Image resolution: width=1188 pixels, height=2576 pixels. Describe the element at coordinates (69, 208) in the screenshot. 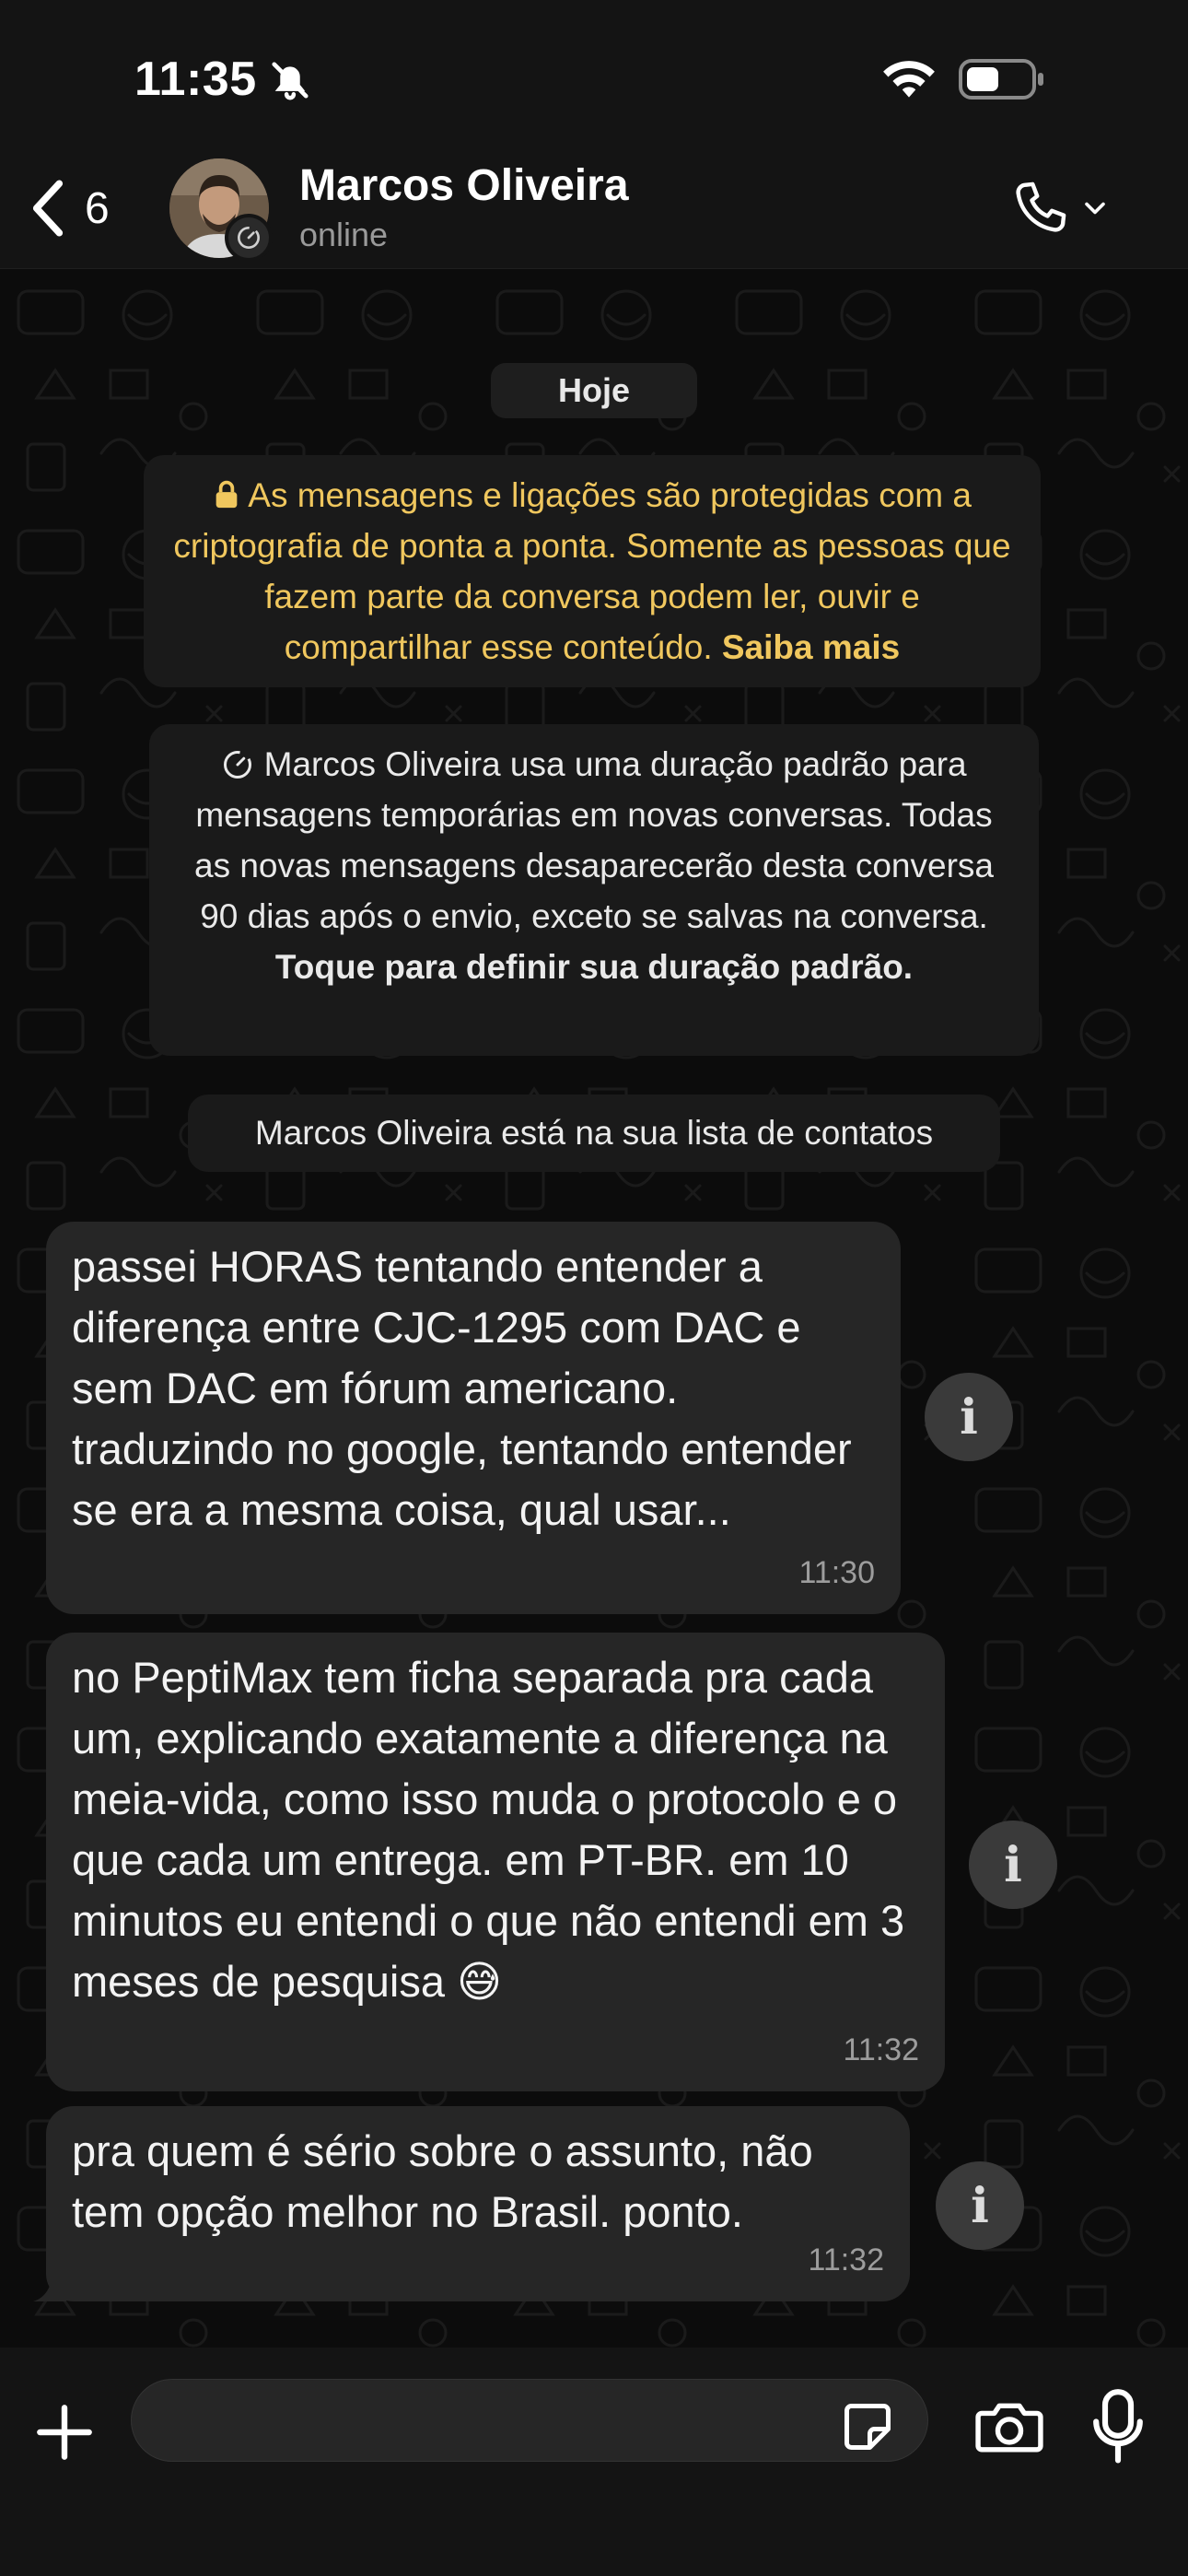

I see `back-button: 6` at that location.